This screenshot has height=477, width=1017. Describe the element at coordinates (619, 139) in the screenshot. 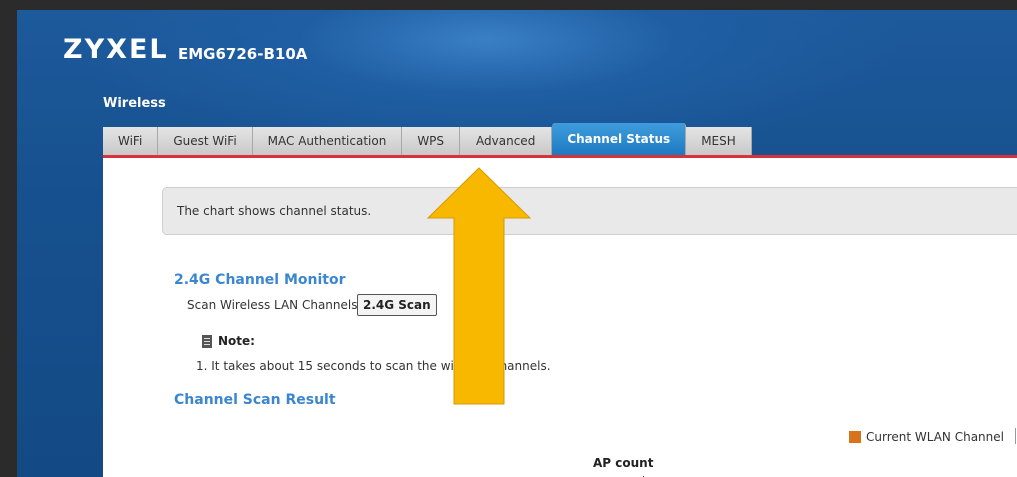

I see `tab-channel-status: Channel Status` at that location.